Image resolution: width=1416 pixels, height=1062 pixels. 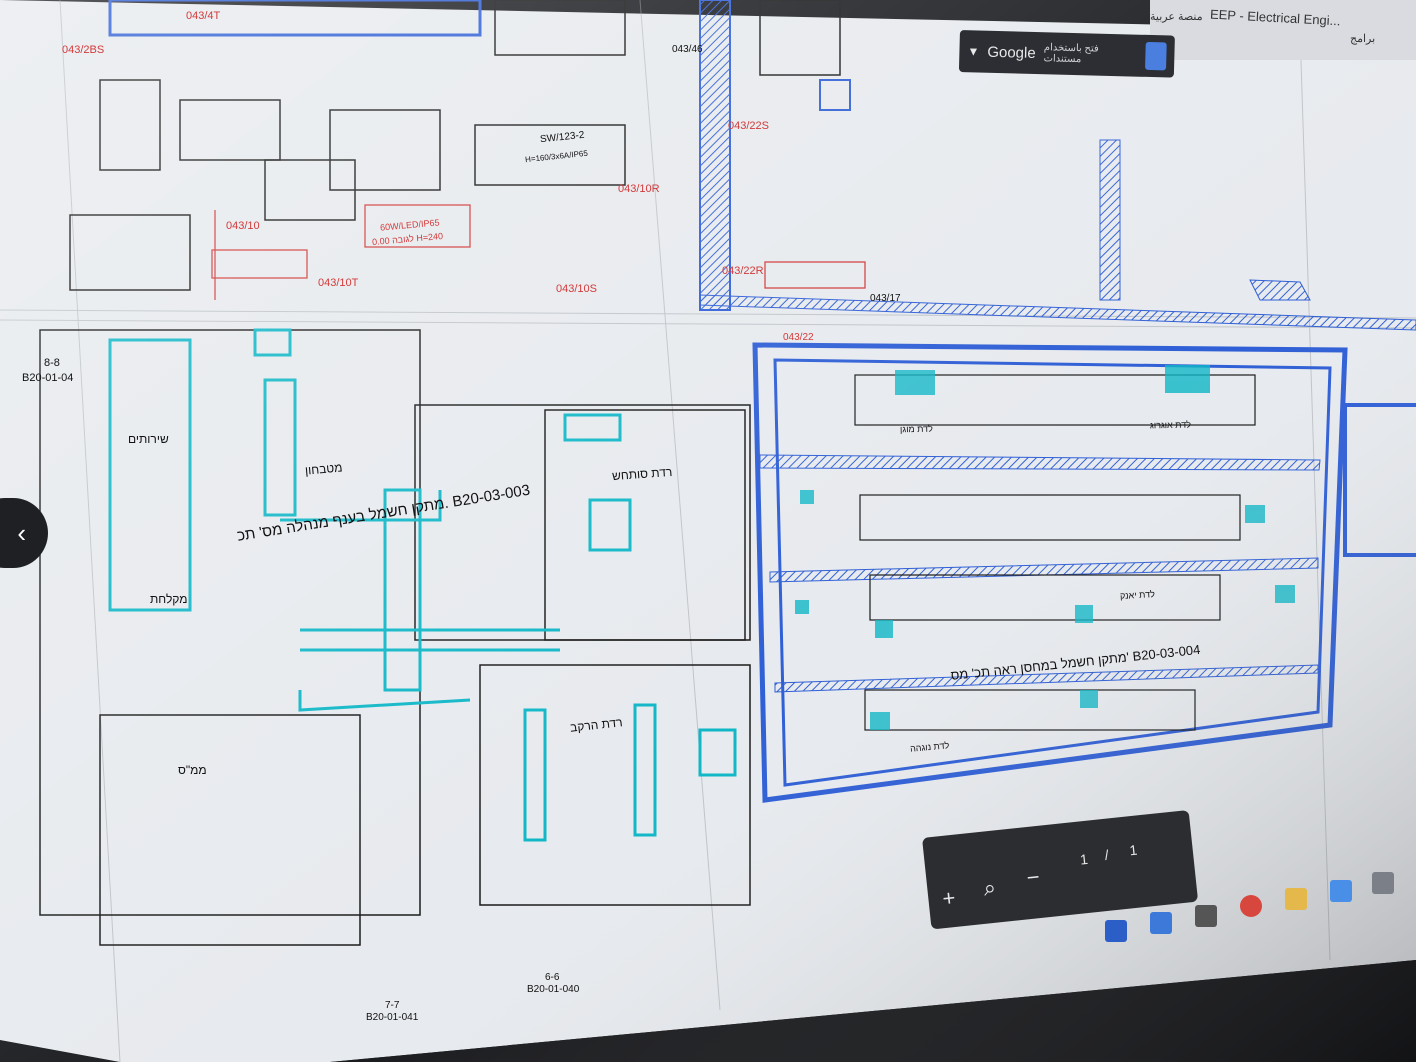 What do you see at coordinates (798, 337) in the screenshot?
I see `red-tag-10: 043/22` at bounding box center [798, 337].